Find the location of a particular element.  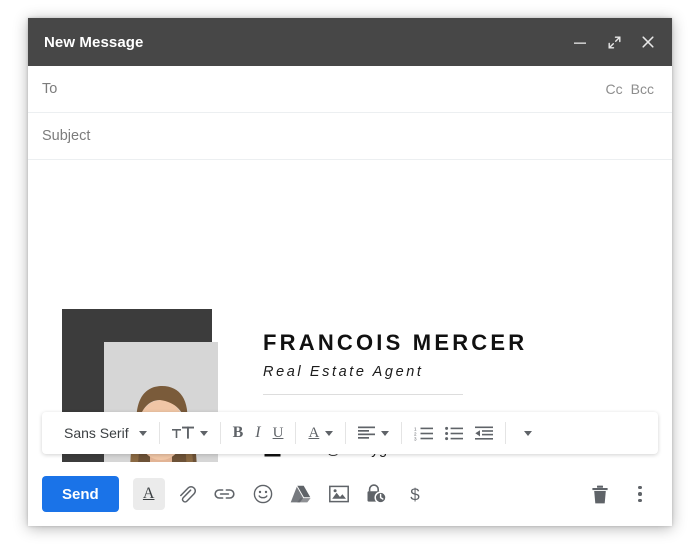

attach-file-icon is located at coordinates (187, 494).